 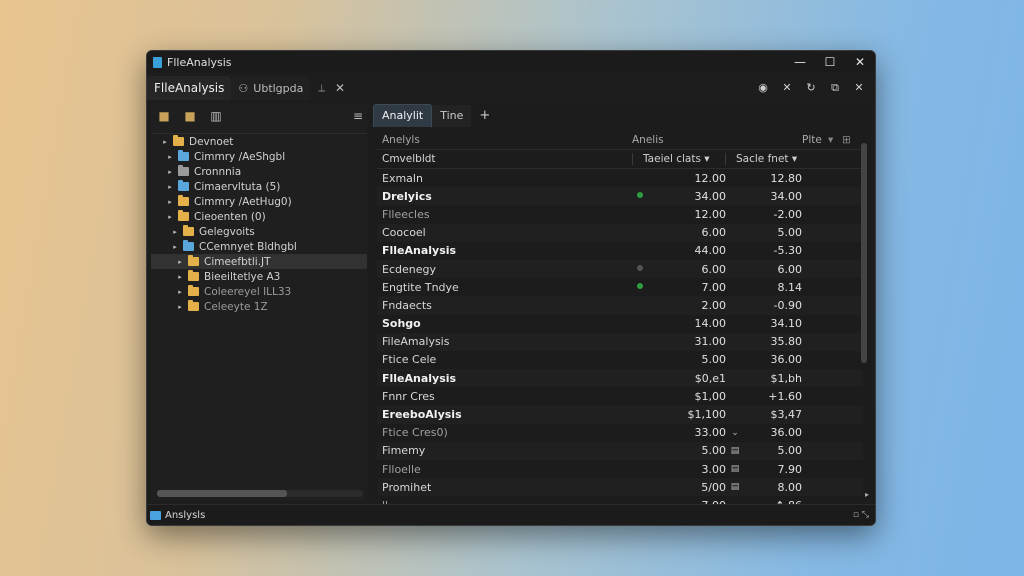 I want to click on tree-node-label: Cimmry /AeShgbl, so click(x=240, y=156).